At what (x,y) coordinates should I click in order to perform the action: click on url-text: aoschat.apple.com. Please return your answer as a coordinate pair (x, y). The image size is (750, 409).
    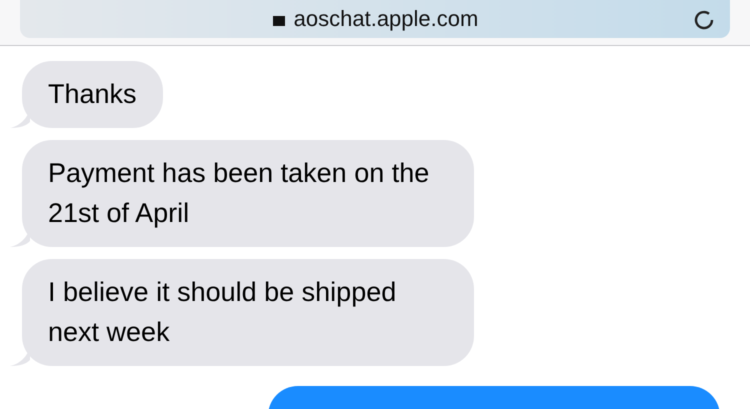
    Looking at the image, I should click on (375, 19).